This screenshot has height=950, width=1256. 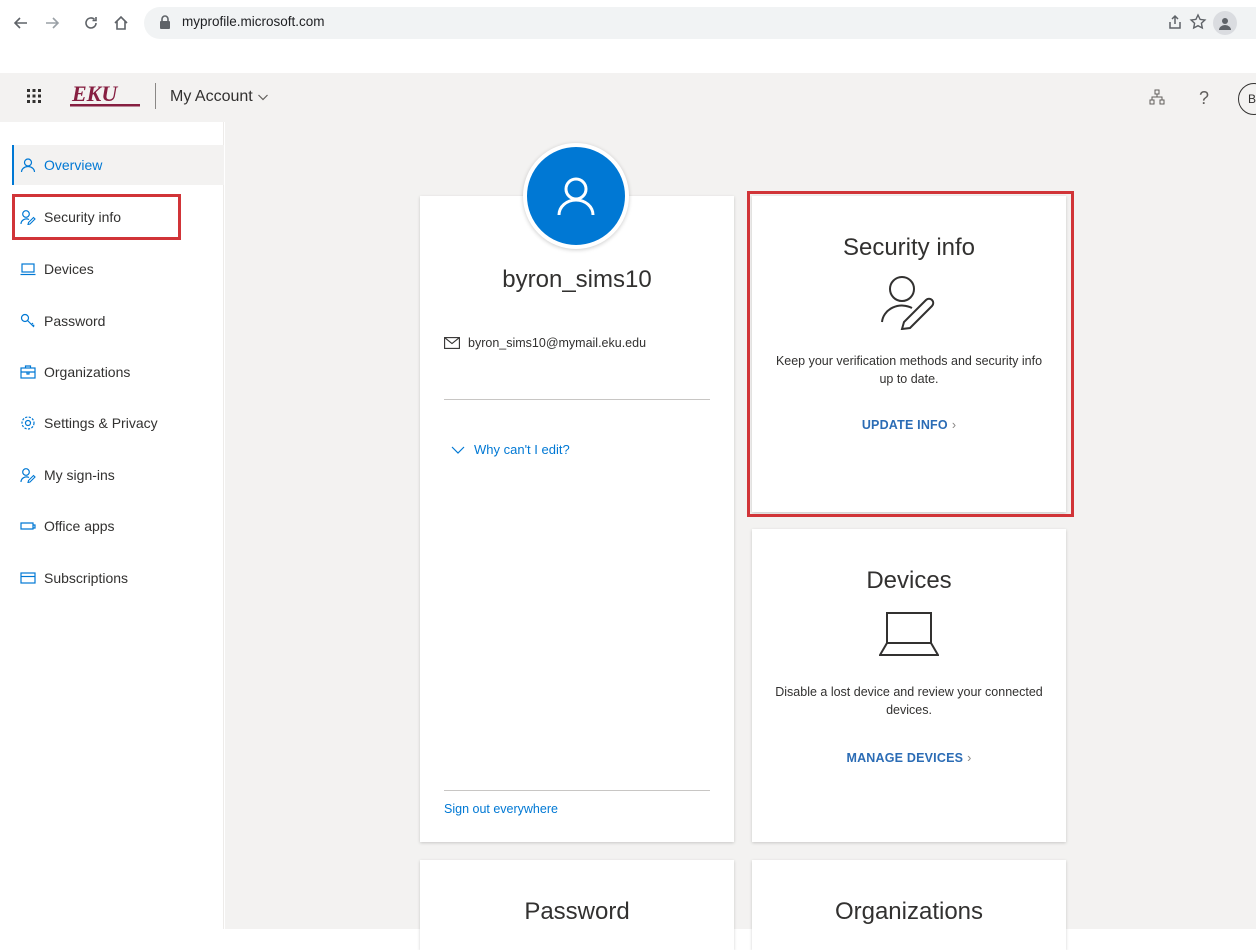 What do you see at coordinates (211, 96) in the screenshot?
I see `header-title: My Account` at bounding box center [211, 96].